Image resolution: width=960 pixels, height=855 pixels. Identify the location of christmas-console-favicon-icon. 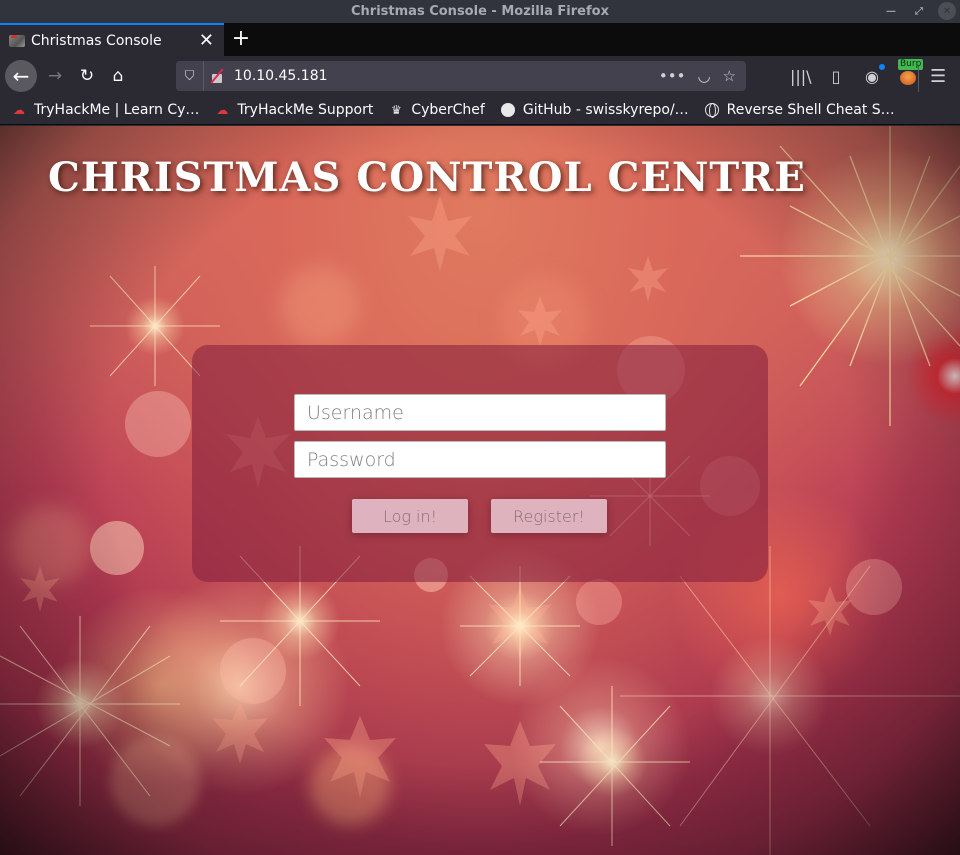
(17, 40).